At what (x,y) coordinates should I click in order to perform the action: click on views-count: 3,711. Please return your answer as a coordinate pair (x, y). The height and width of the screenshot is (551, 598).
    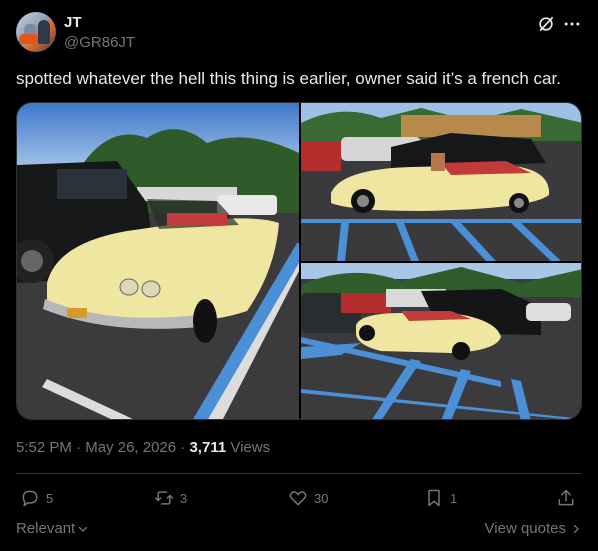
    Looking at the image, I should click on (208, 447).